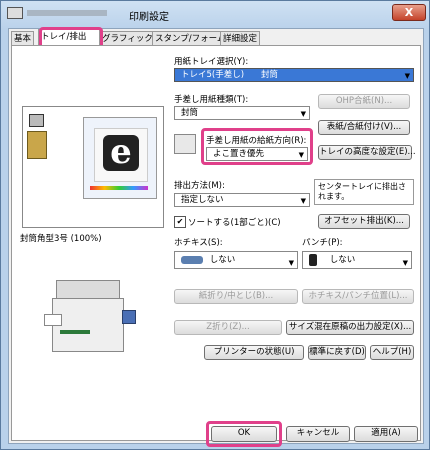  What do you see at coordinates (149, 17) in the screenshot?
I see `window-title: 印刷設定` at bounding box center [149, 17].